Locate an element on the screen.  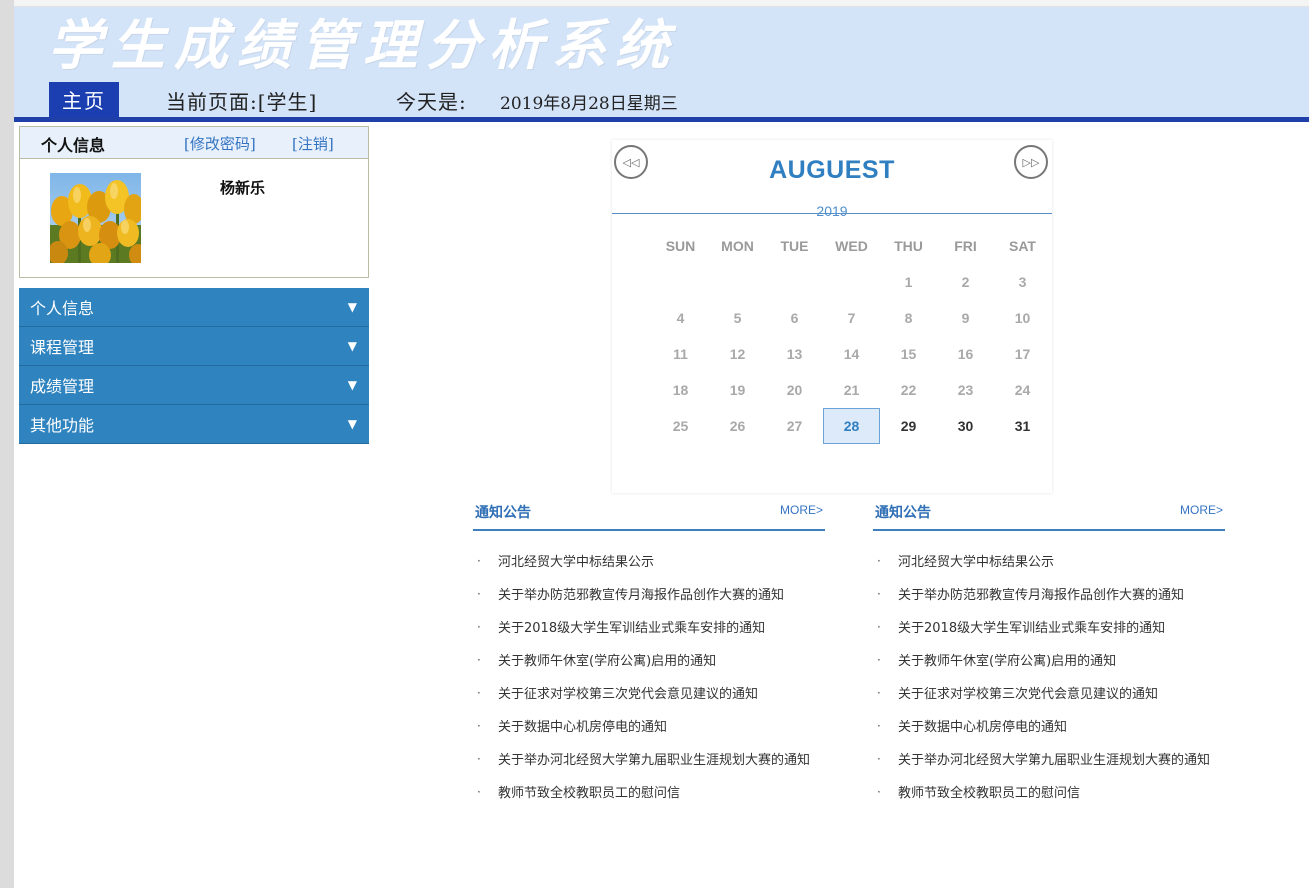
calendar-week-row: 123 is located at coordinates (852, 282).